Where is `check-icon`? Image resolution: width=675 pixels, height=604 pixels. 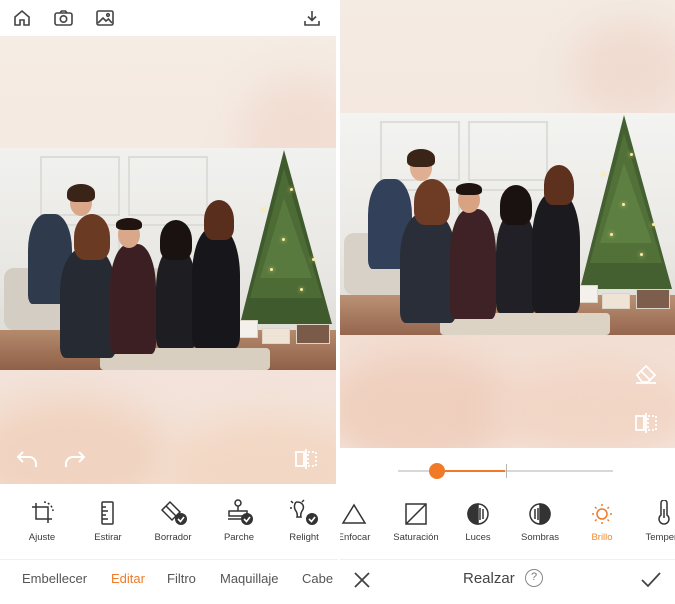
check-icon is located at coordinates (651, 580).